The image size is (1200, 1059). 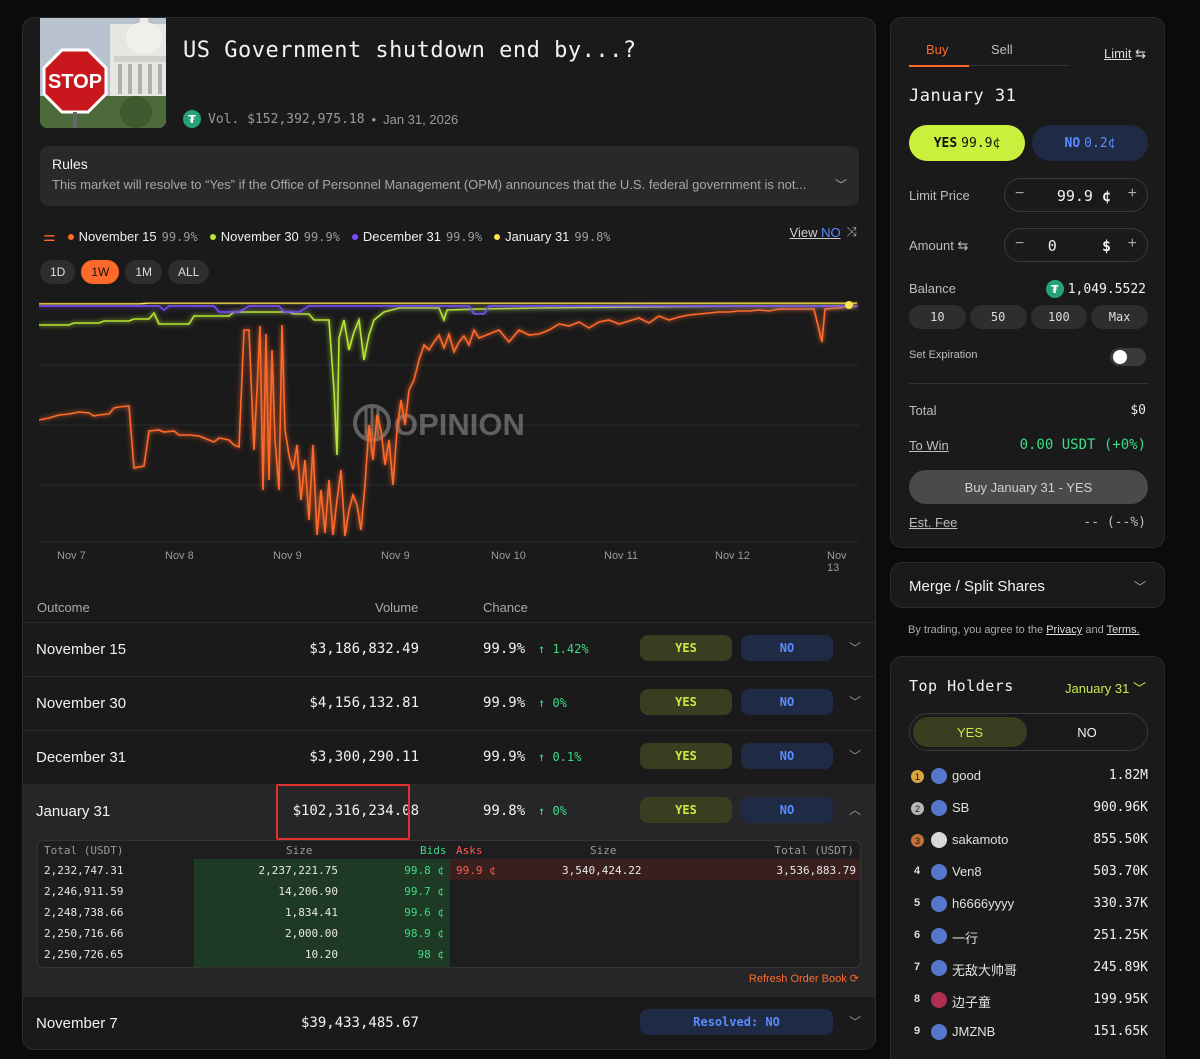 I want to click on holder-name: 边子童, so click(x=972, y=1002).